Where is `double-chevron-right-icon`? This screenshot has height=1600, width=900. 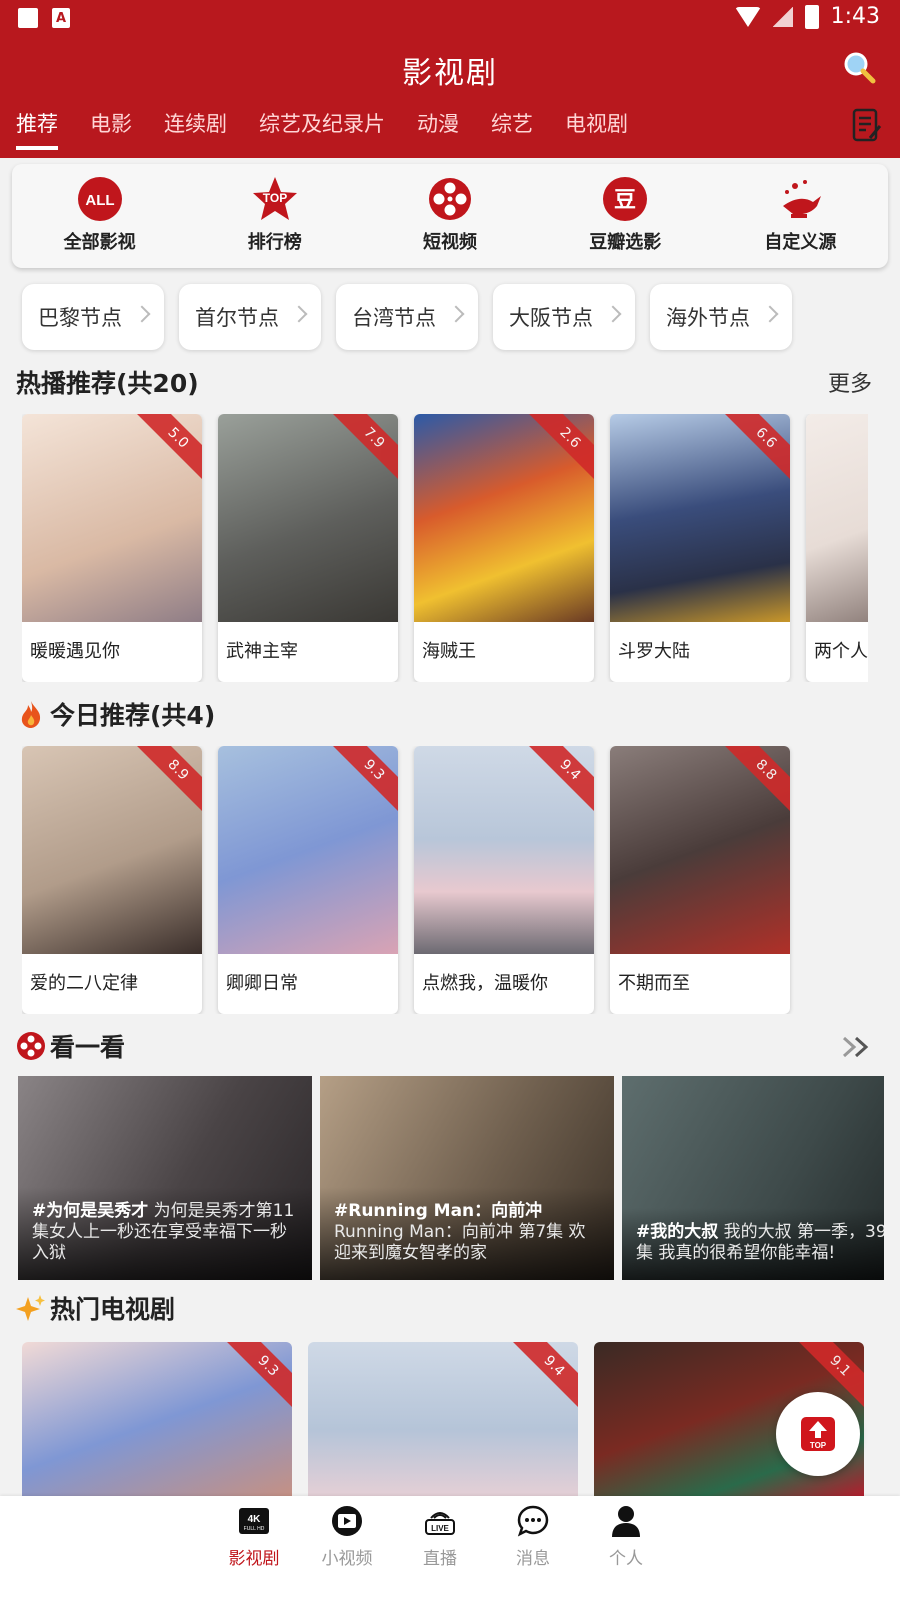
double-chevron-right-icon is located at coordinates (857, 1047).